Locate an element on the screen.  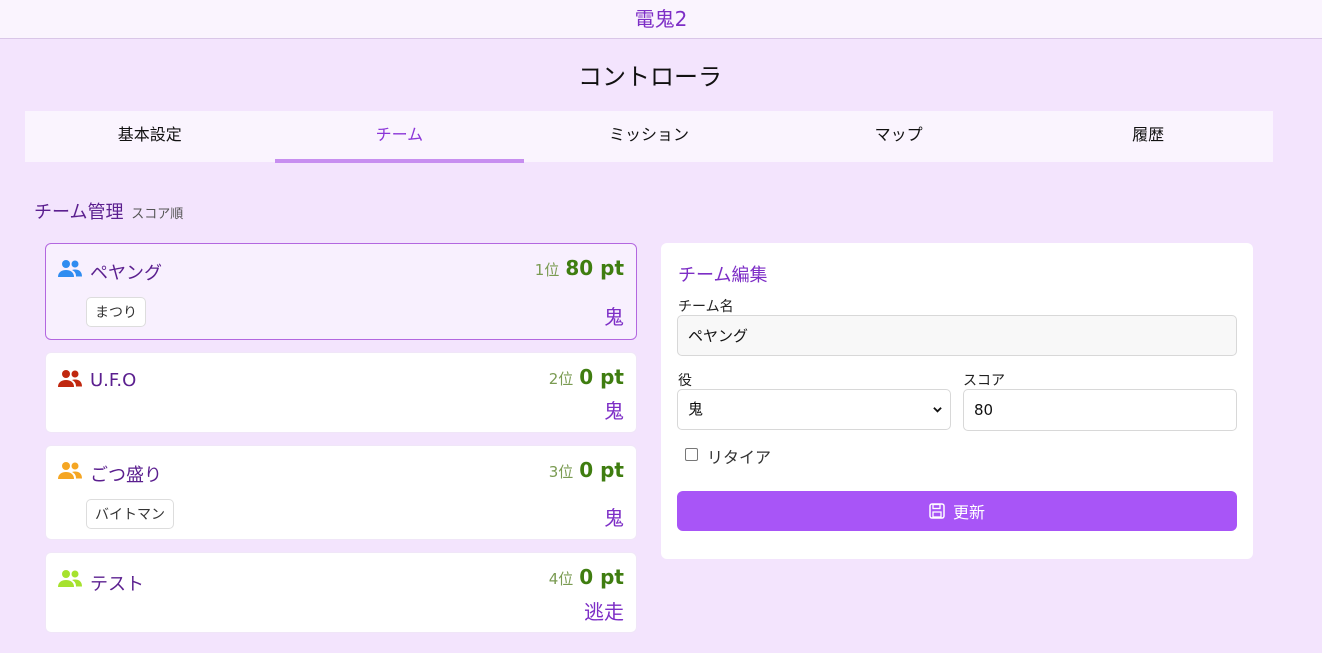
team-role: 逃走 is located at coordinates (604, 612).